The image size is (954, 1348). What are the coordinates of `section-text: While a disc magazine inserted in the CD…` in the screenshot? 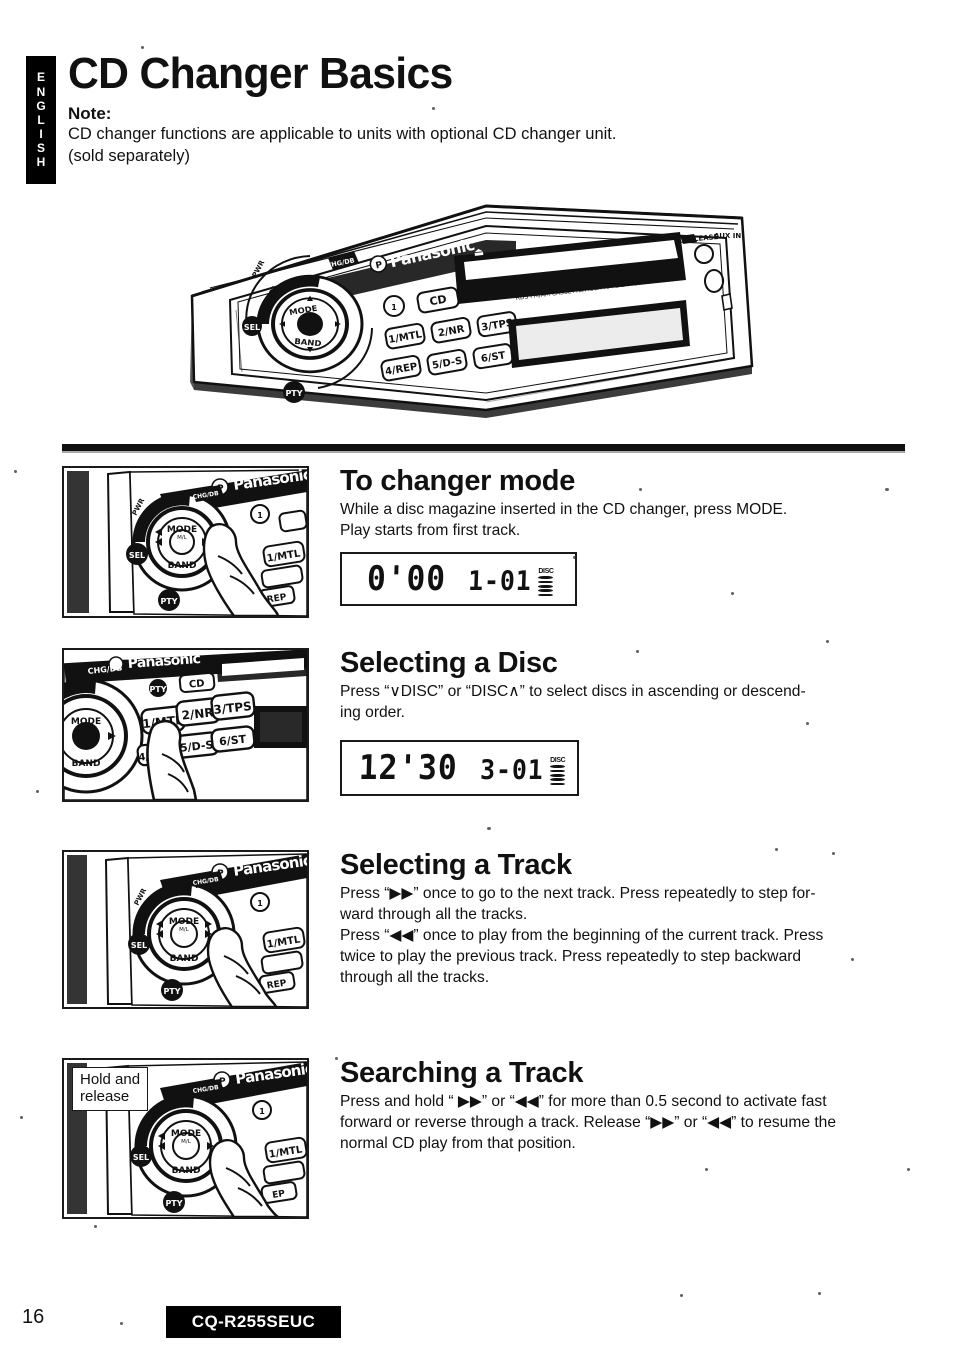 It's located at (620, 521).